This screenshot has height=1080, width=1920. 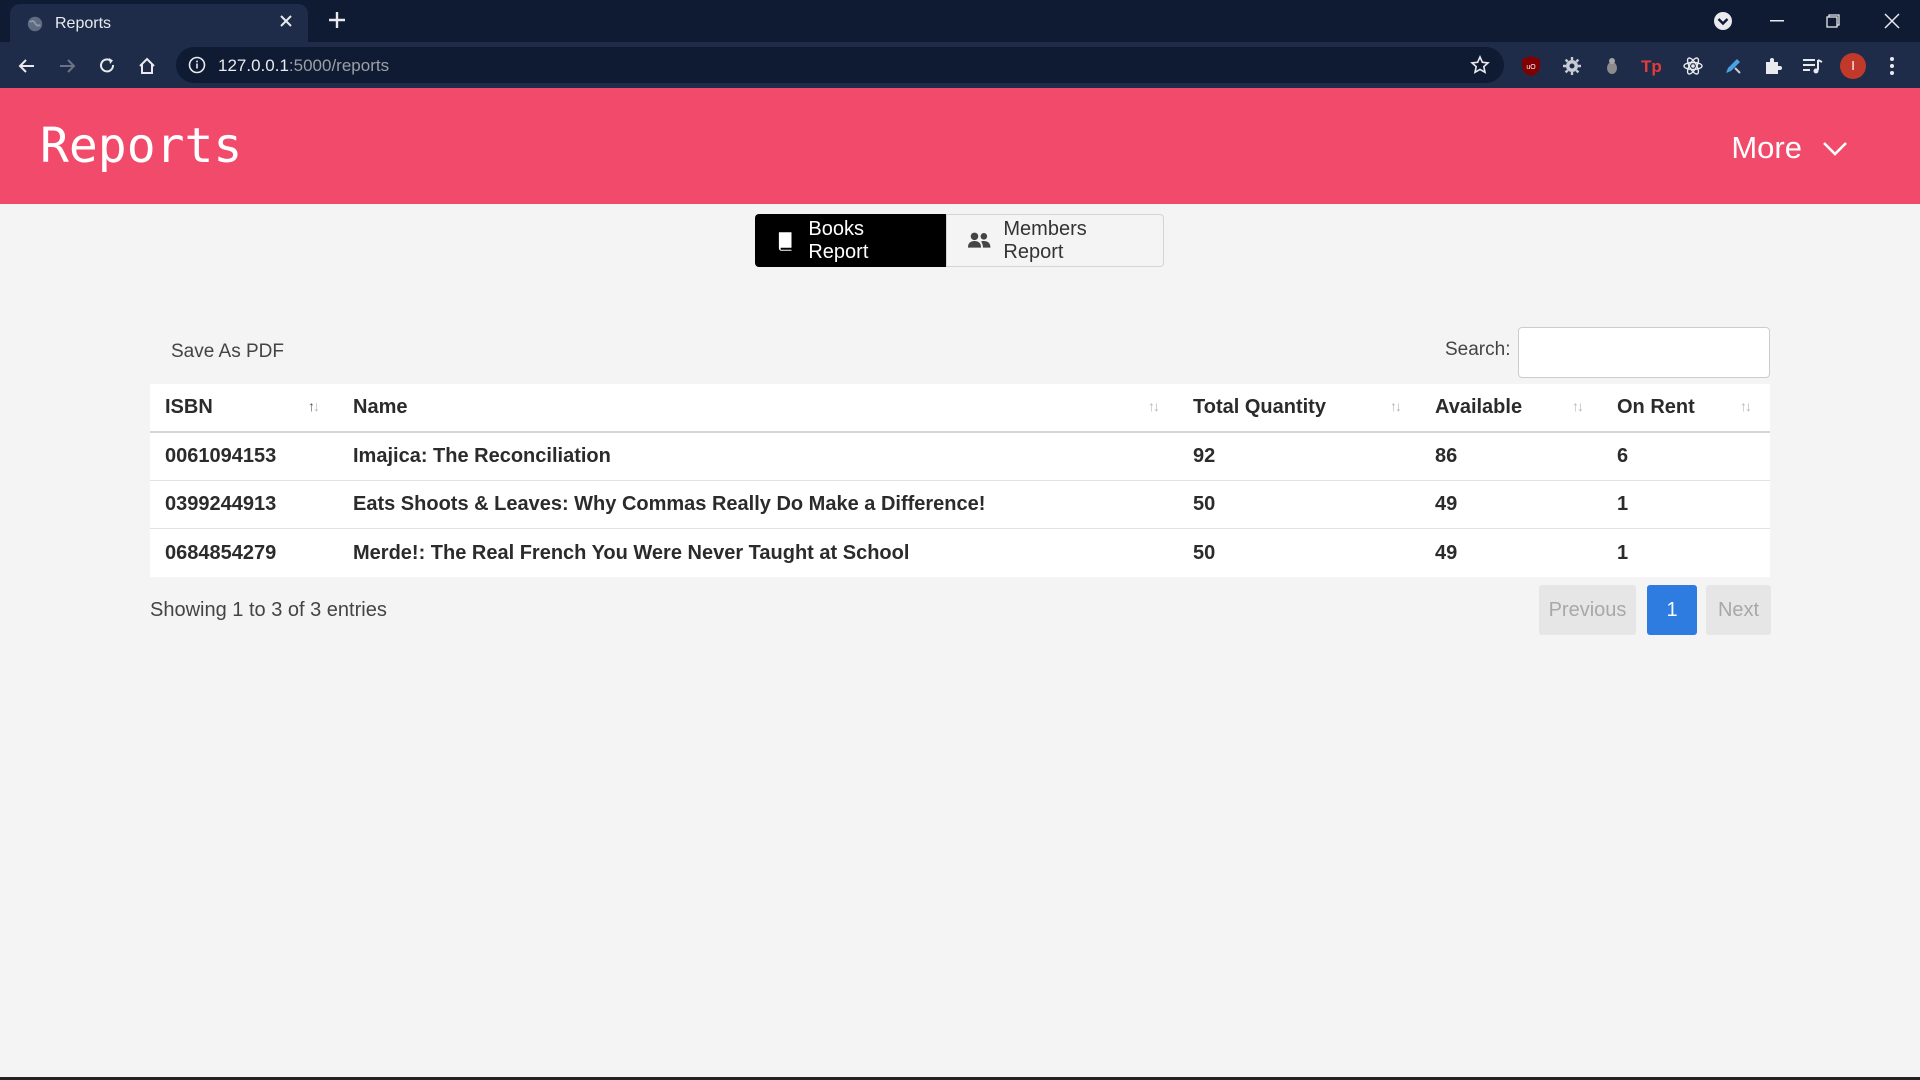 I want to click on gear-icon, so click(x=1572, y=66).